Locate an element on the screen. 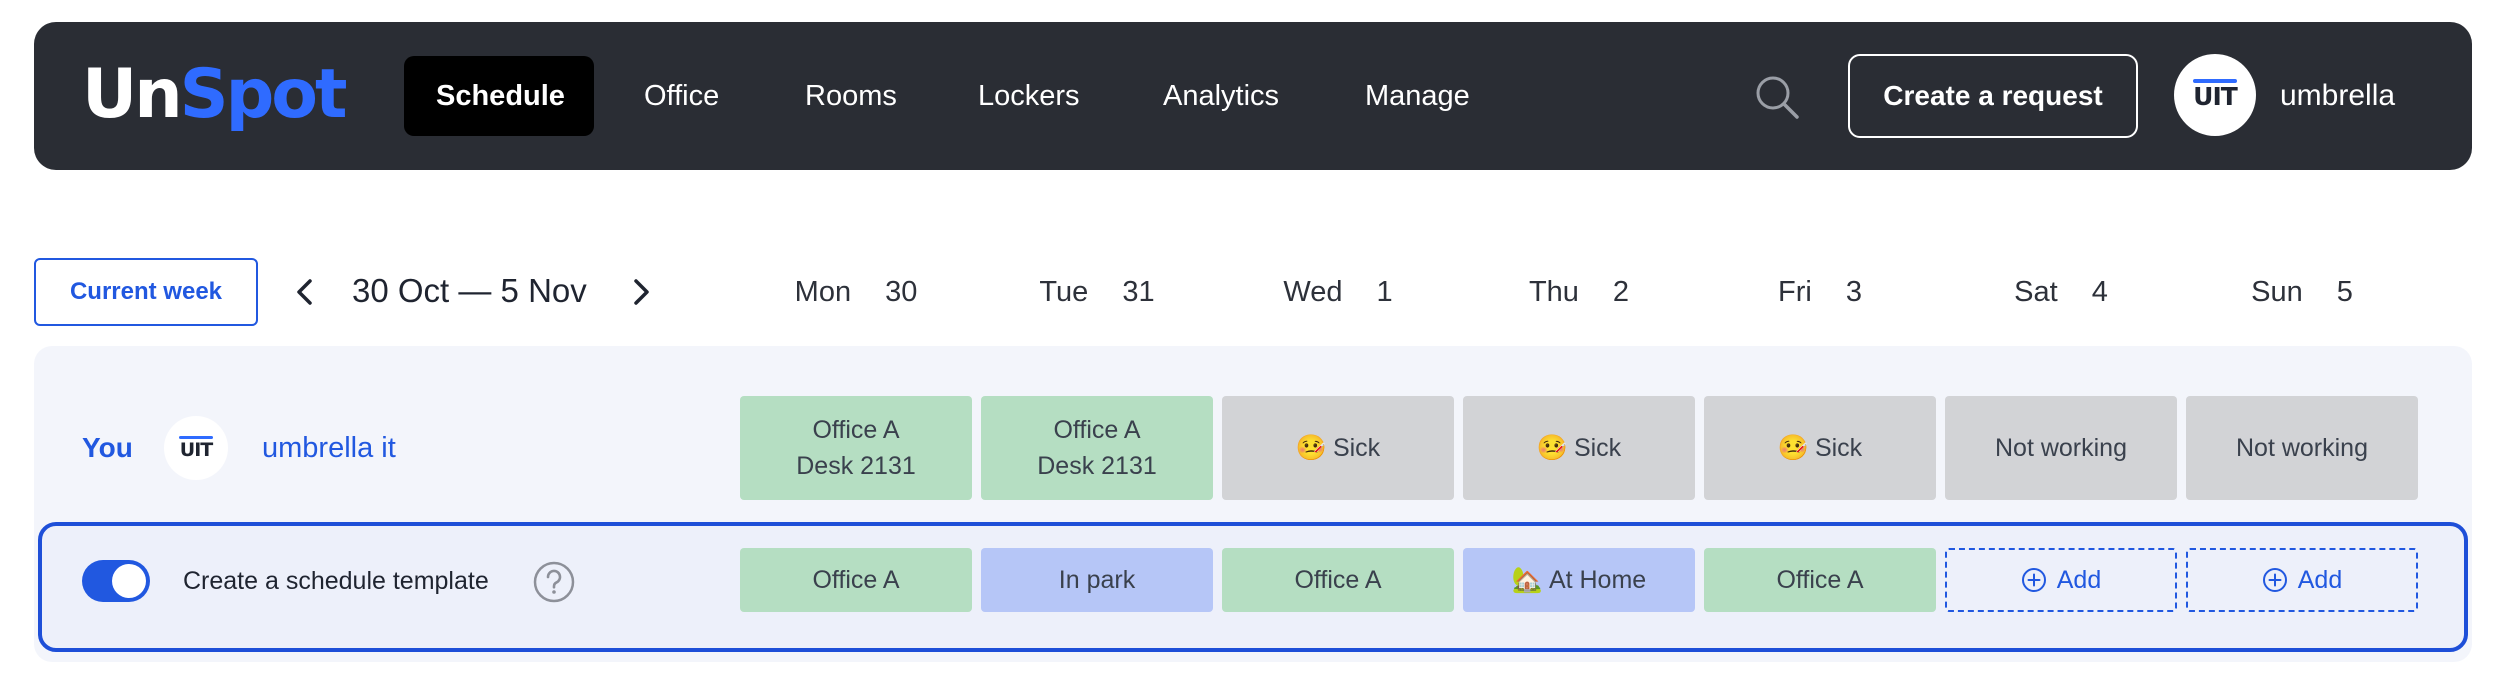  template-toggle is located at coordinates (116, 581).